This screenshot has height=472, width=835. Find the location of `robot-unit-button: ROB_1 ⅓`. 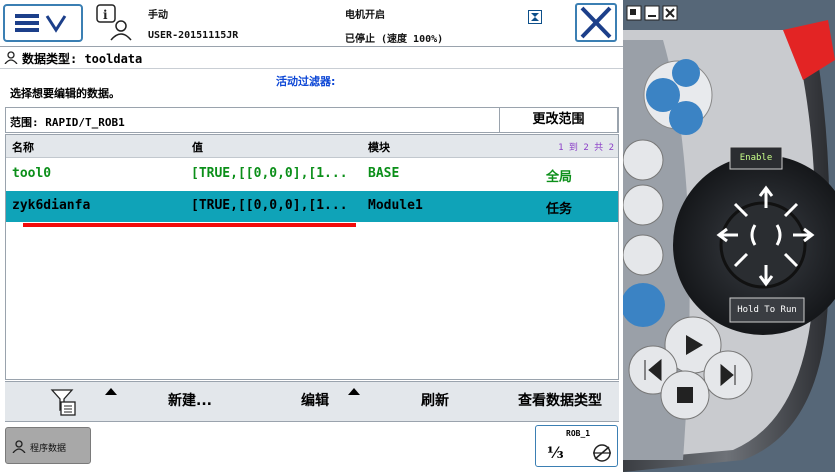

robot-unit-button: ROB_1 ⅓ is located at coordinates (576, 446).